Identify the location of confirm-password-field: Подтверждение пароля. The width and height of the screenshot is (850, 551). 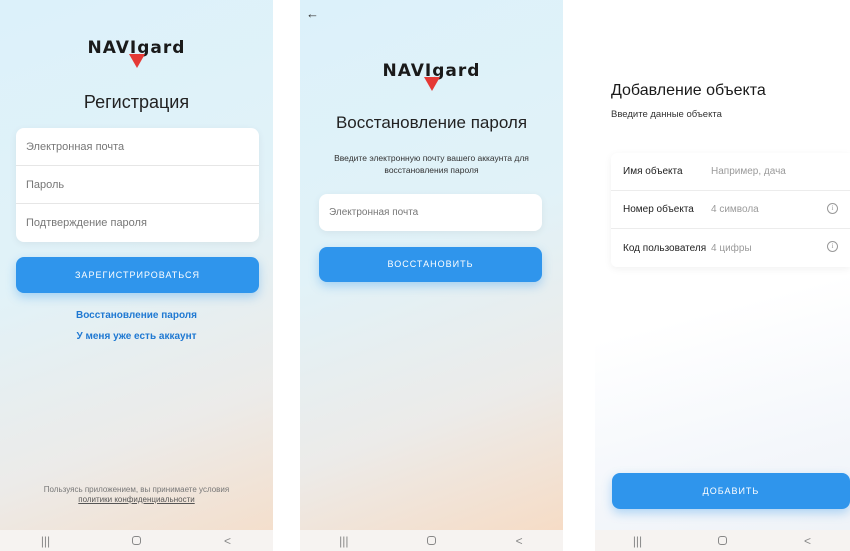
(137, 223).